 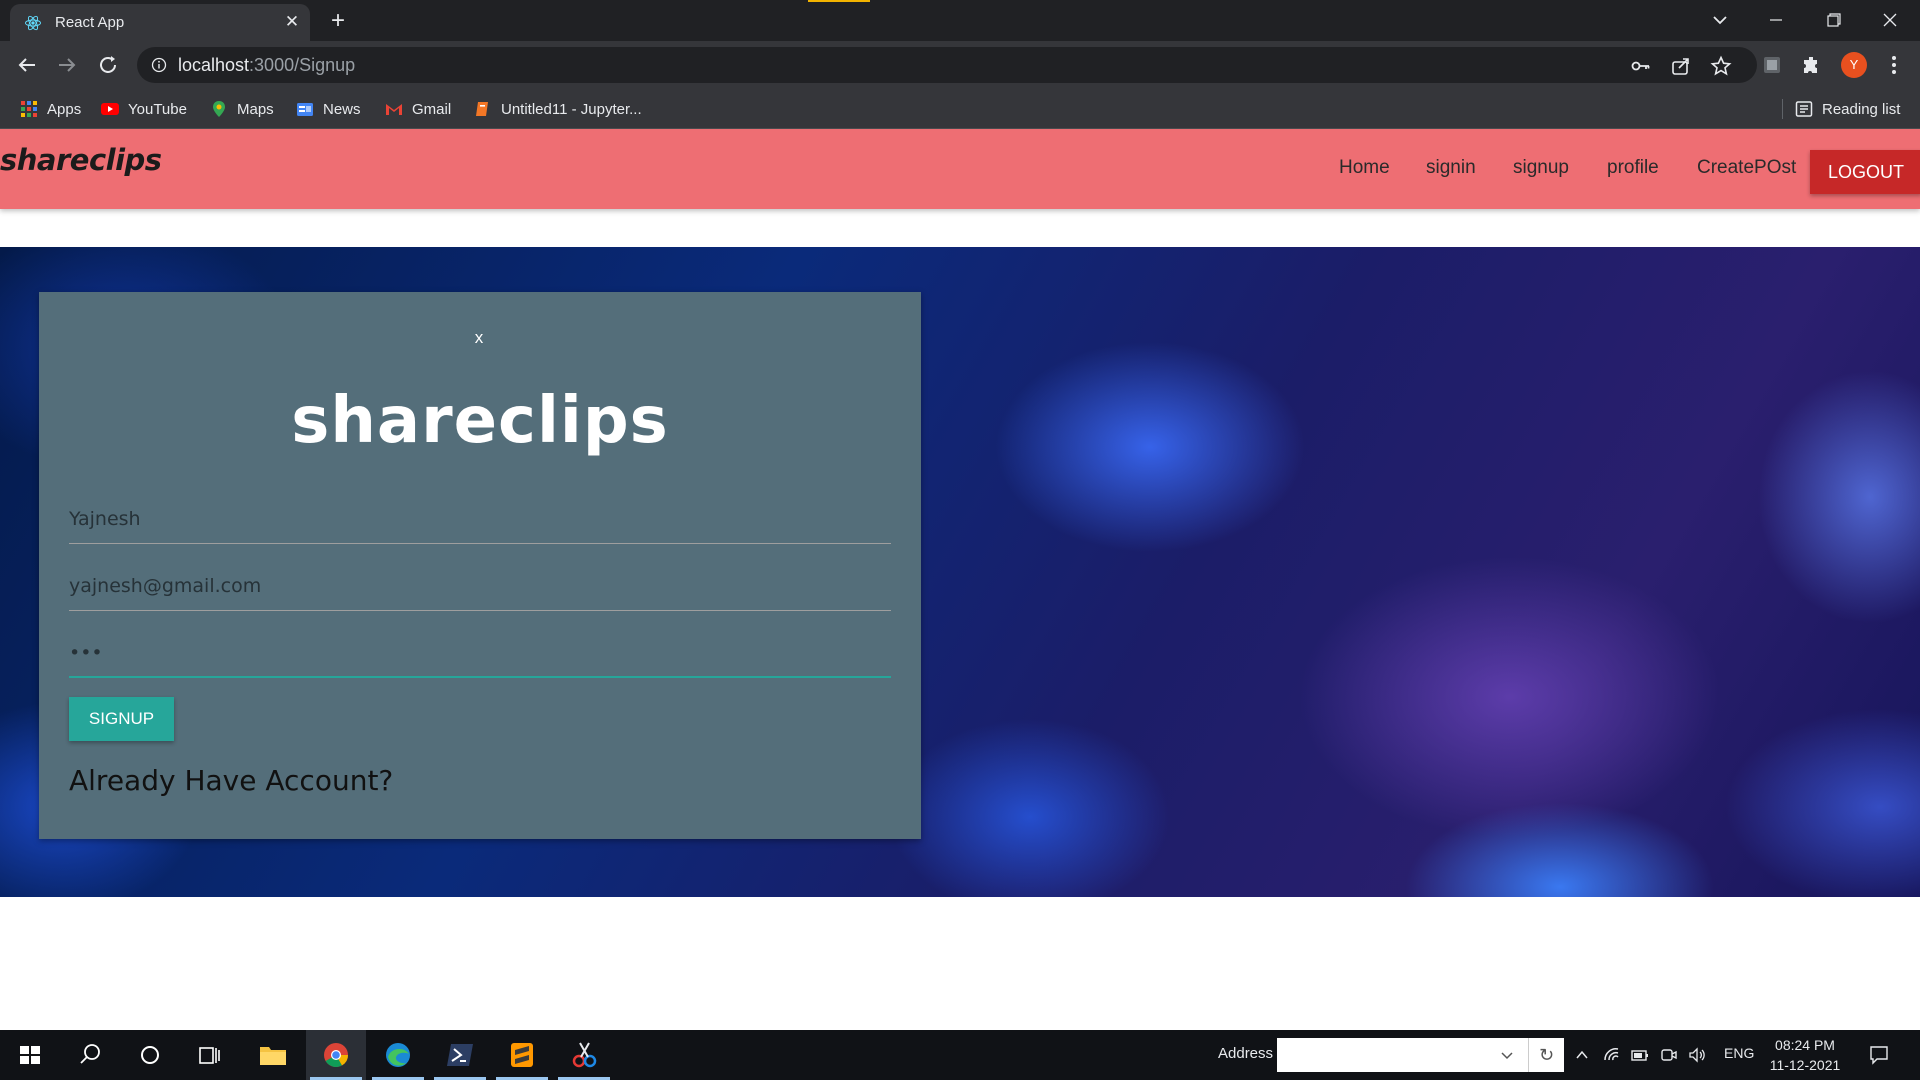 I want to click on minimize-icon, so click(x=1776, y=20).